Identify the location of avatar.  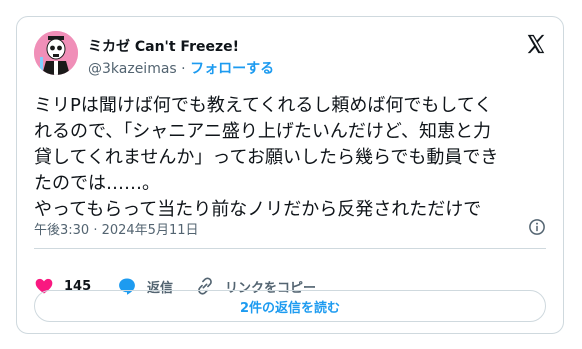
(56, 53).